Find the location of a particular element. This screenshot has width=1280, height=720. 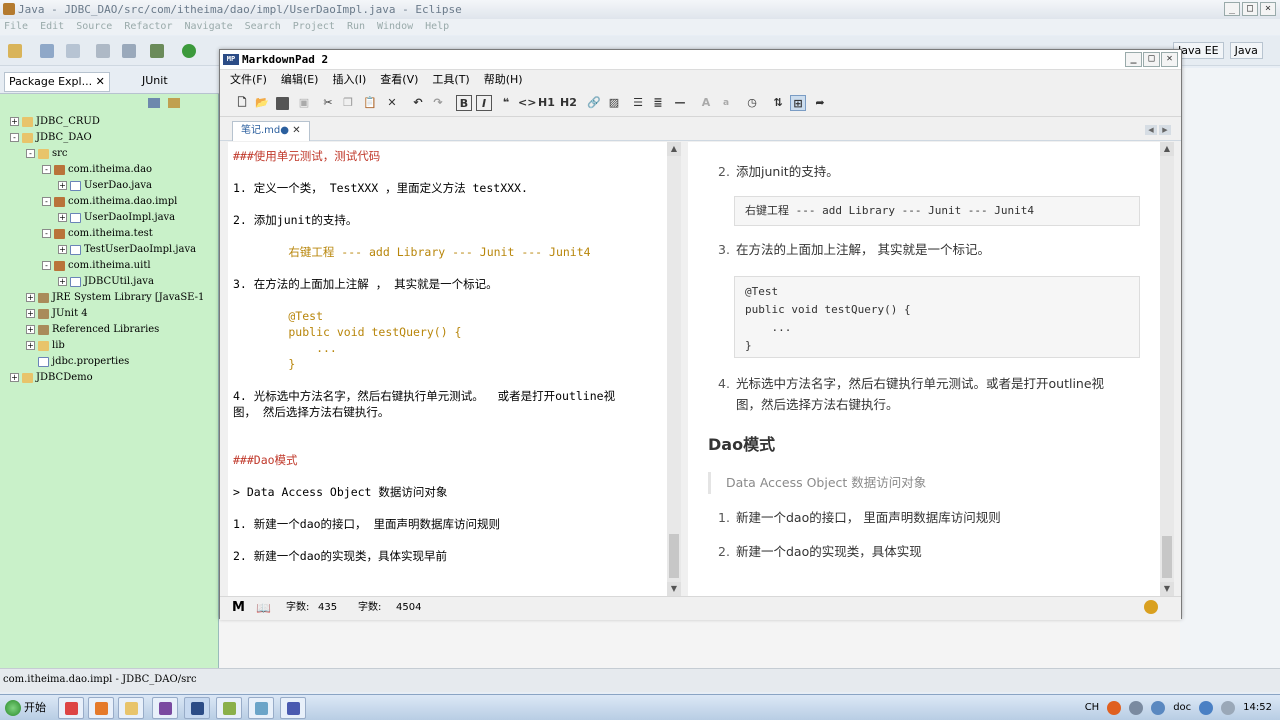

close-button: ✕ is located at coordinates (1169, 59).